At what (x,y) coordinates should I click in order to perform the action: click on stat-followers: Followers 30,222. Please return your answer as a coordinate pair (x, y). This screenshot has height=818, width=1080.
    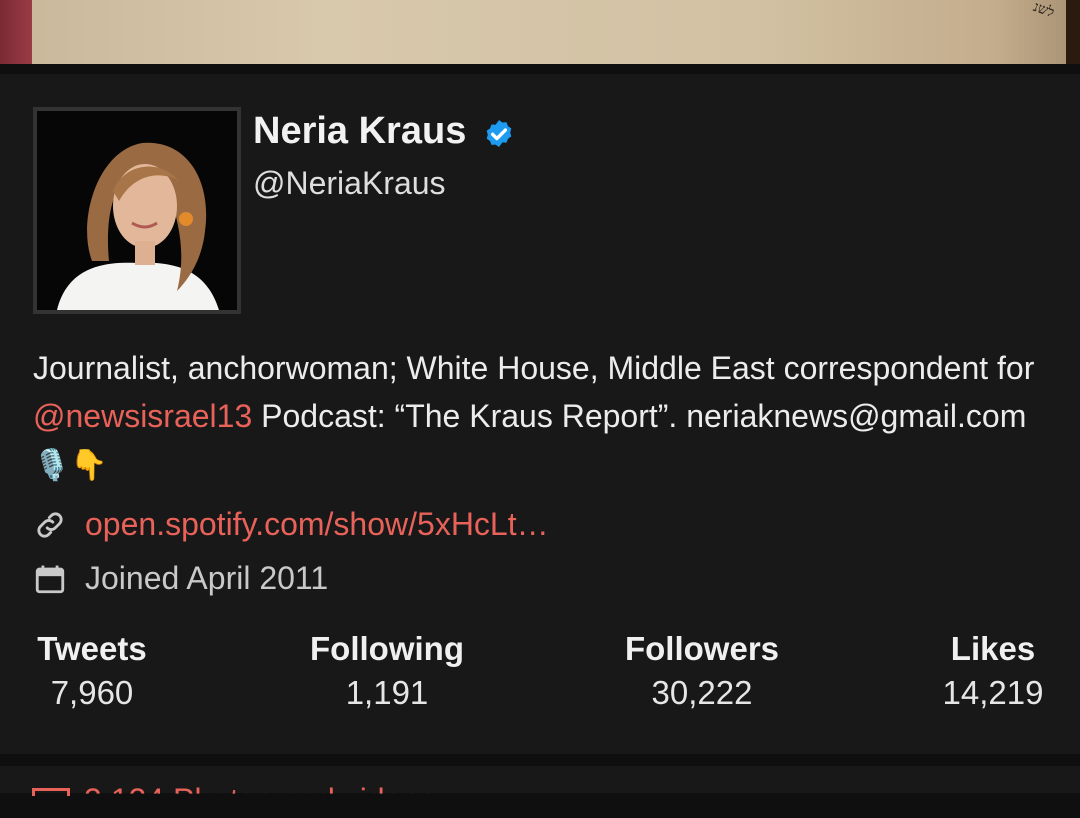
    Looking at the image, I should click on (702, 671).